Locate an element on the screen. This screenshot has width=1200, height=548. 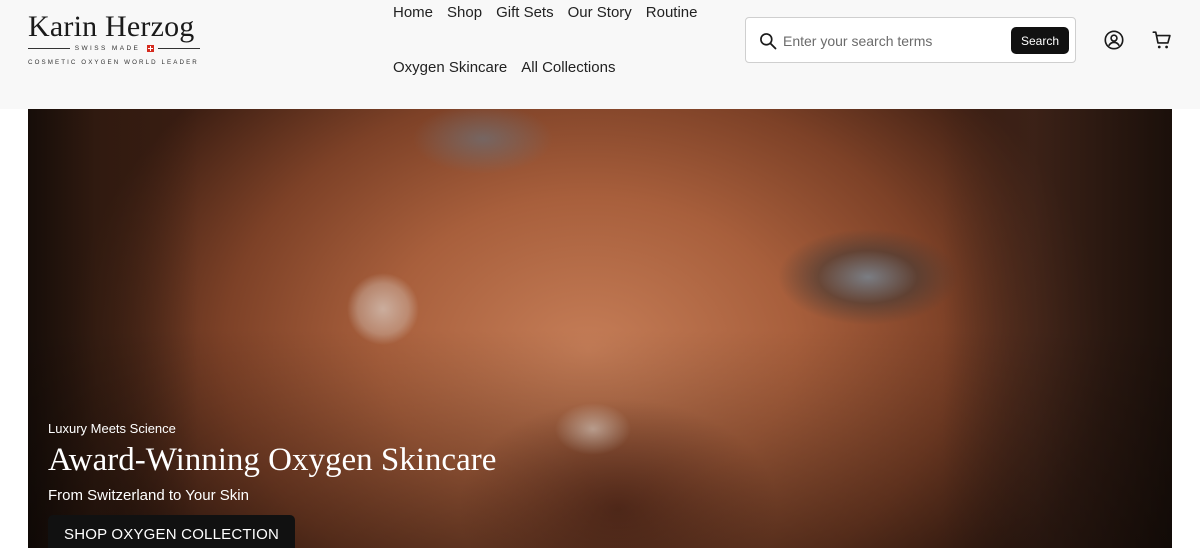
nav-item-our-story: Our Story is located at coordinates (600, 12).